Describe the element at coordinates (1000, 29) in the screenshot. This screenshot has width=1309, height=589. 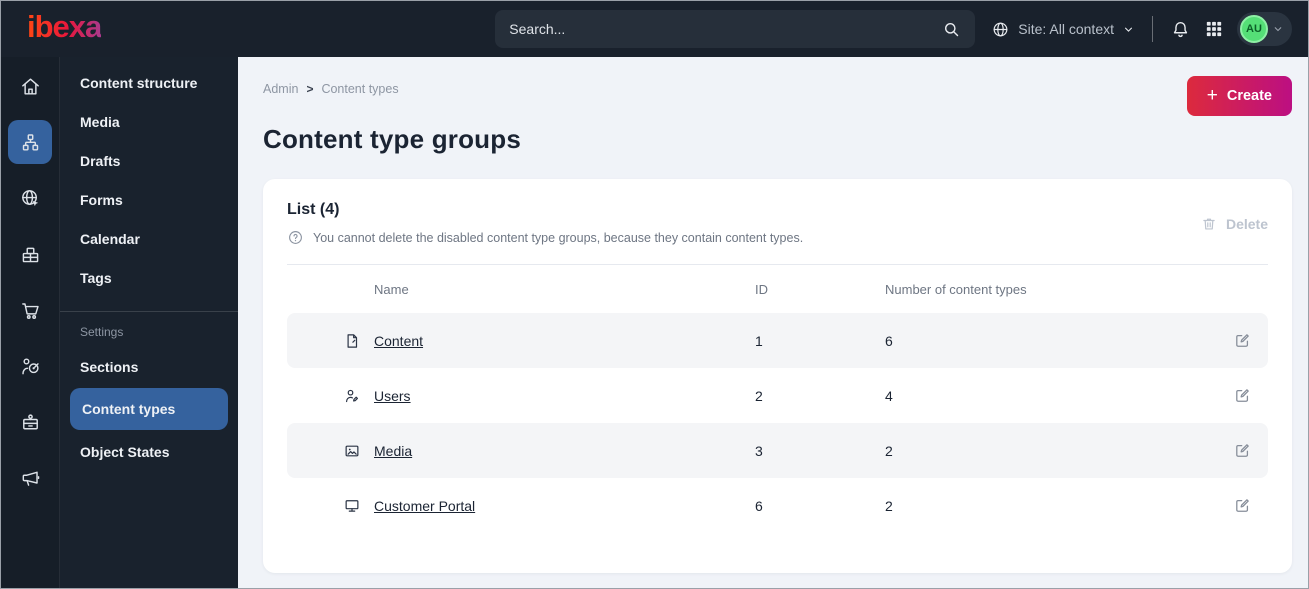
I see `globe-icon` at that location.